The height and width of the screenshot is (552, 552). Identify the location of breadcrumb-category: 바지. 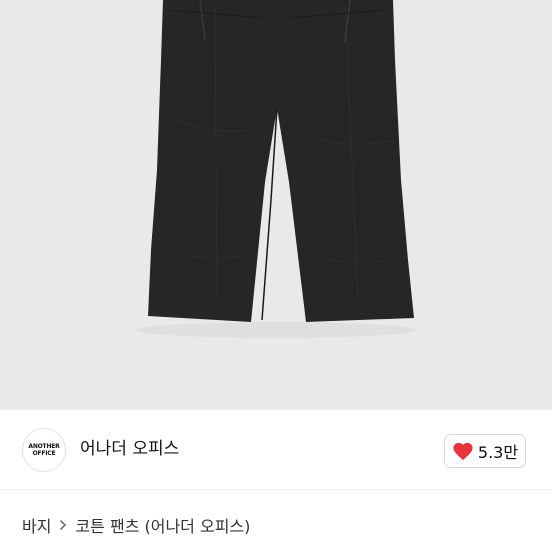
(36, 525).